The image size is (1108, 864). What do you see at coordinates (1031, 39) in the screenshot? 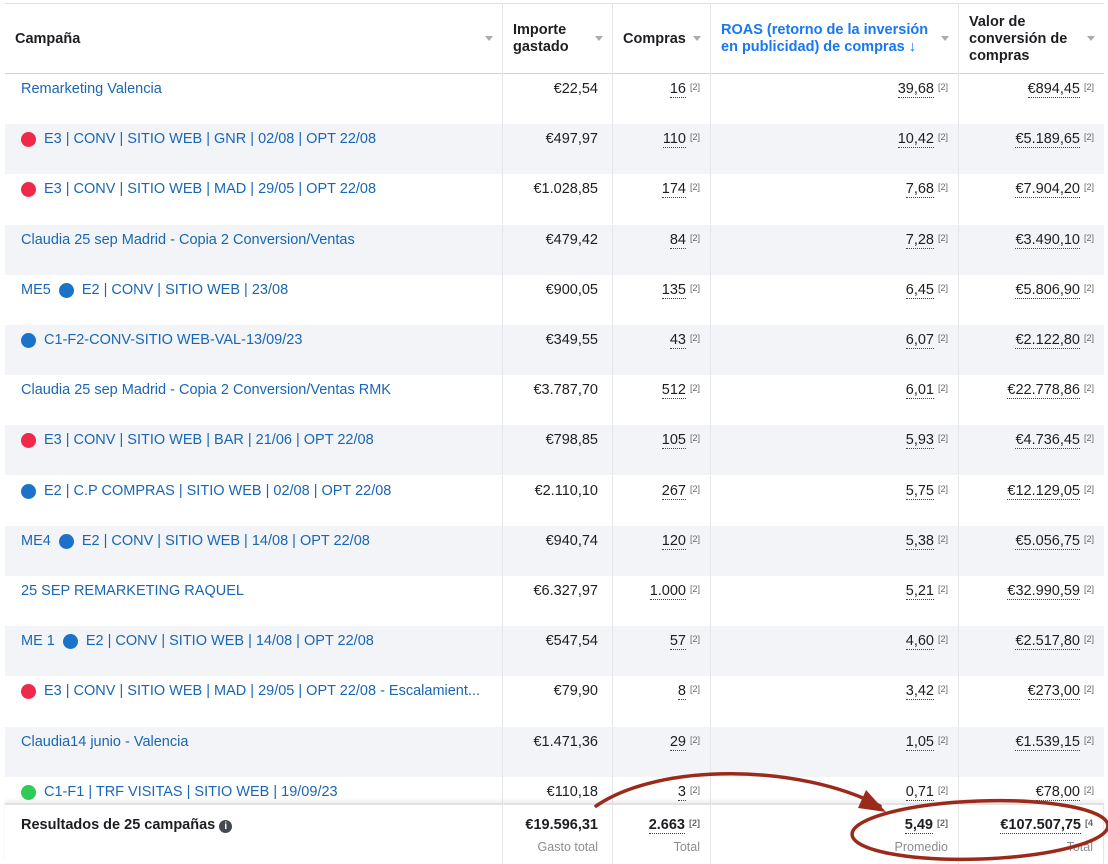
I see `column-header-conversion-value: Valor de conversión de compras` at bounding box center [1031, 39].